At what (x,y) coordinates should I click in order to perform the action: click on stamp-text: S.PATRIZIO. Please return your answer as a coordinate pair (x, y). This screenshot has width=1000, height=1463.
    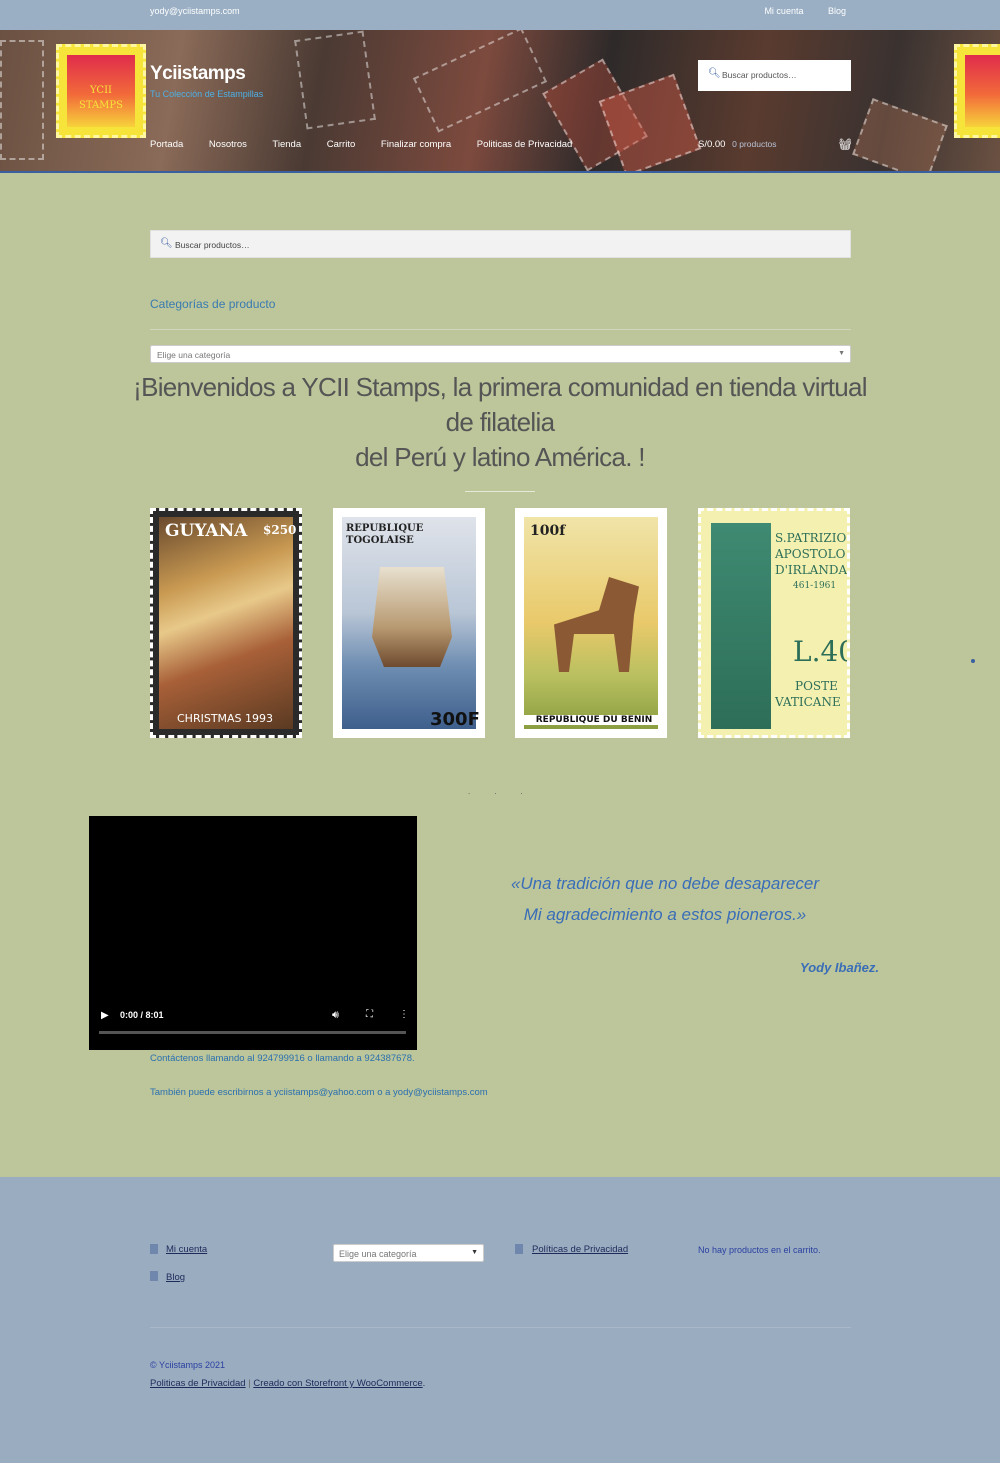
    Looking at the image, I should click on (811, 538).